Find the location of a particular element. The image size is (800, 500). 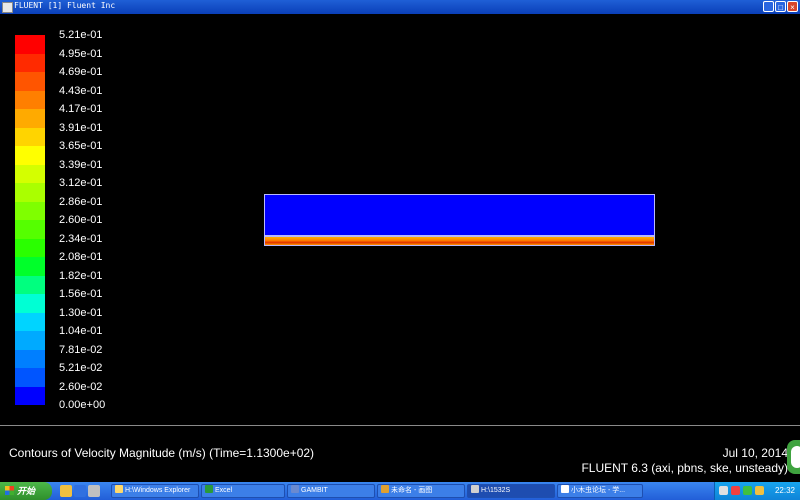

windows-flag-icon is located at coordinates (9, 490).